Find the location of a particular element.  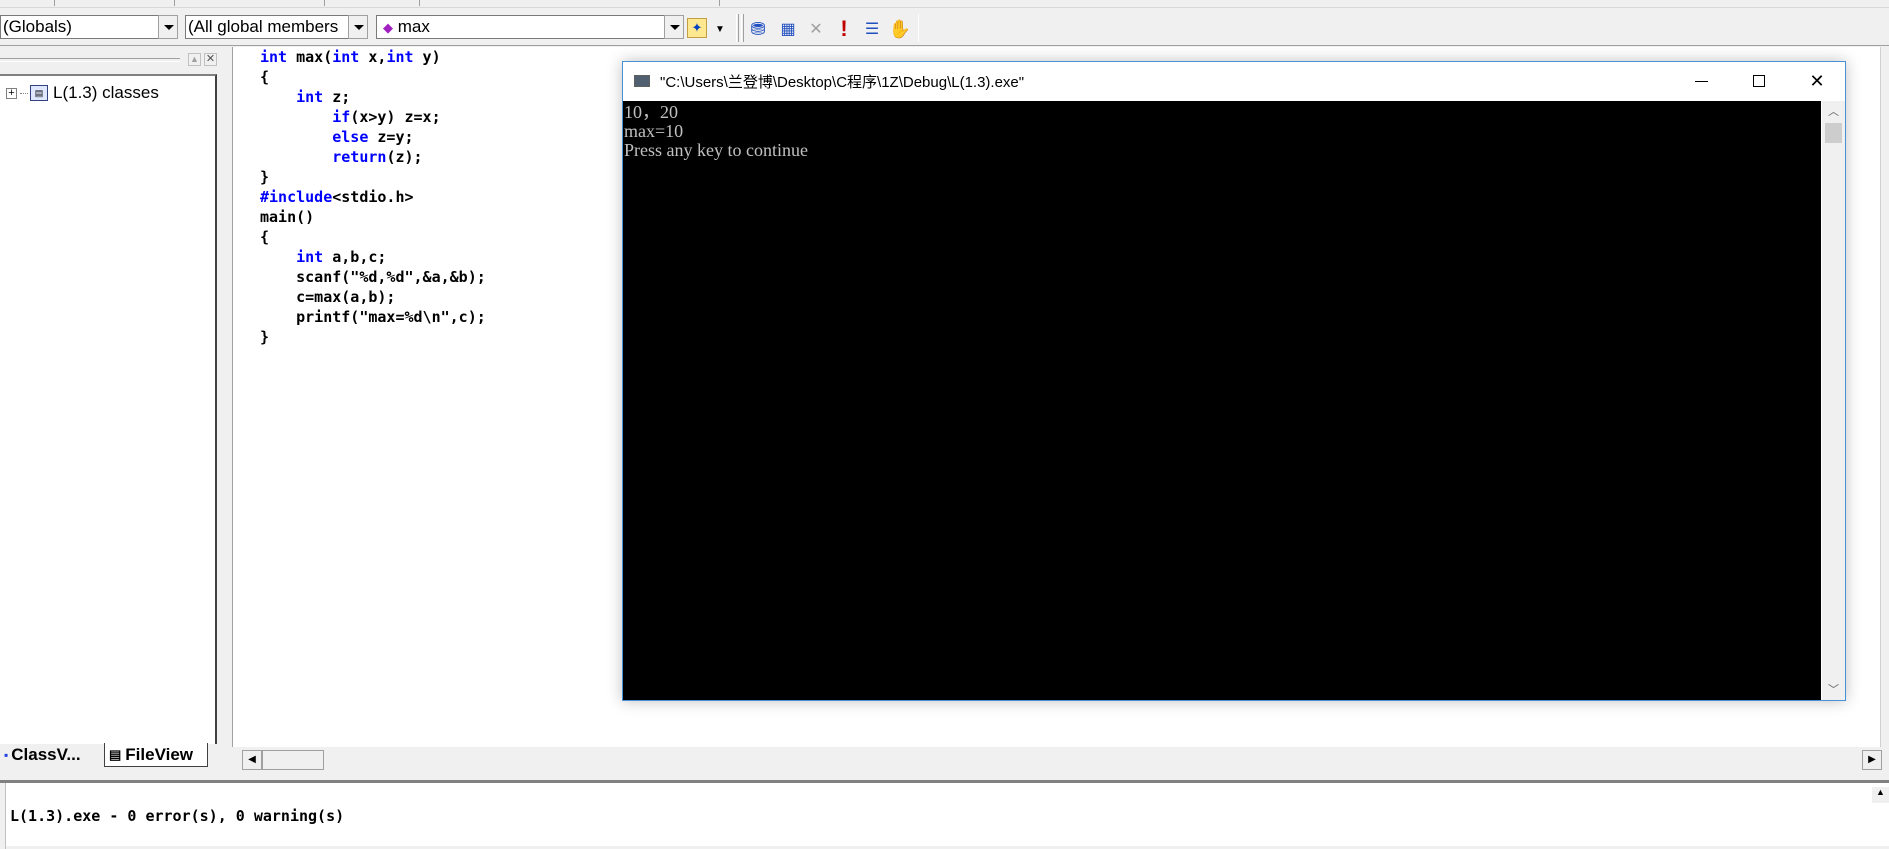

execute-icon: ! is located at coordinates (844, 28).